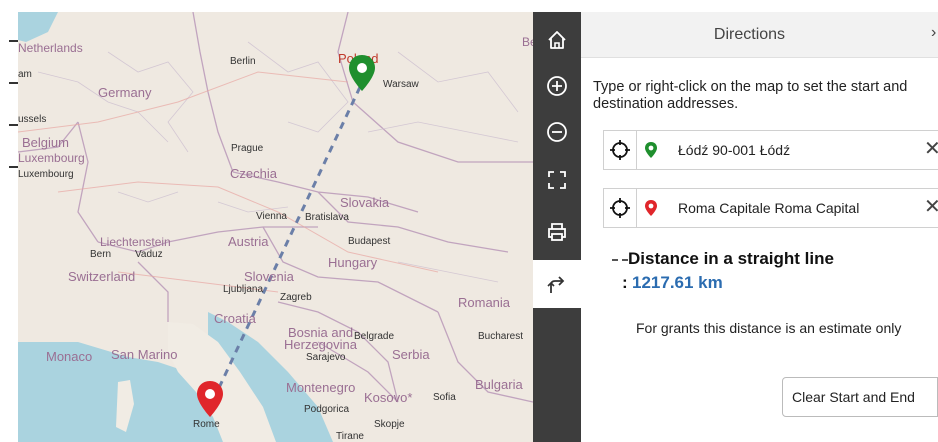 This screenshot has height=442, width=938. Describe the element at coordinates (501, 336) in the screenshot. I see `map-label-bucharest: Bucharest` at that location.